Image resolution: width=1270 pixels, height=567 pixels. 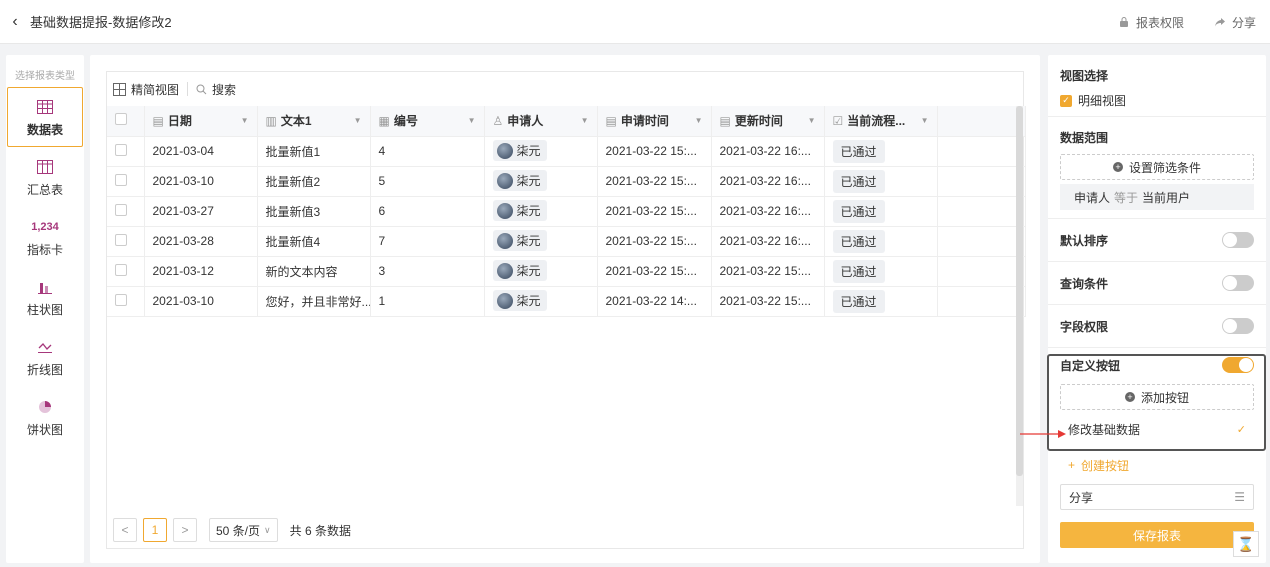 I want to click on bar-chart-icon, so click(x=45, y=287).